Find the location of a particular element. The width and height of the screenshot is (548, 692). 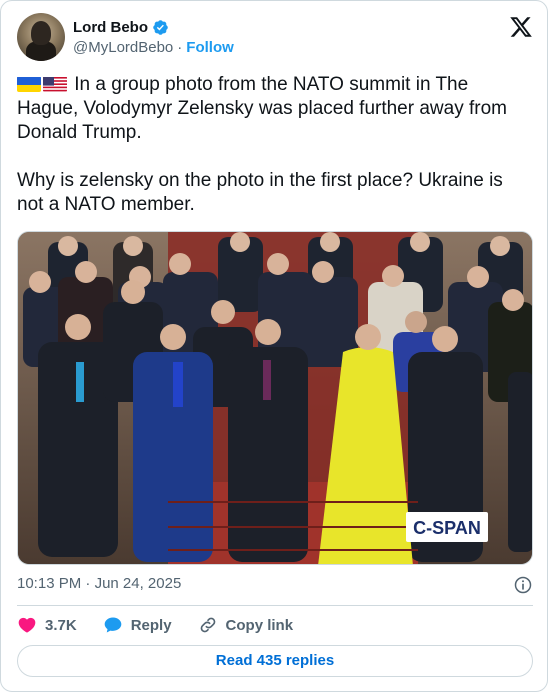

reply-bubble-icon is located at coordinates (113, 625).